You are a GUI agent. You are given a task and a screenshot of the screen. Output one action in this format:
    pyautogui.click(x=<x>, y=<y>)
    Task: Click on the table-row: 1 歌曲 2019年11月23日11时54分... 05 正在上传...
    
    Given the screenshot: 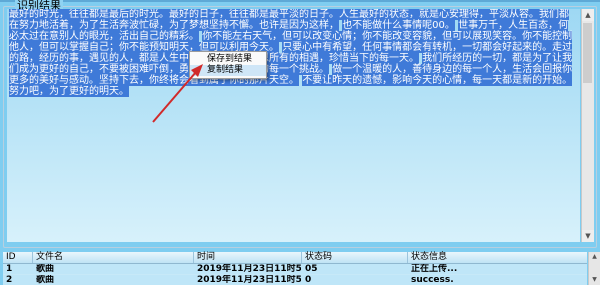 What is the action you would take?
    pyautogui.click(x=295, y=269)
    